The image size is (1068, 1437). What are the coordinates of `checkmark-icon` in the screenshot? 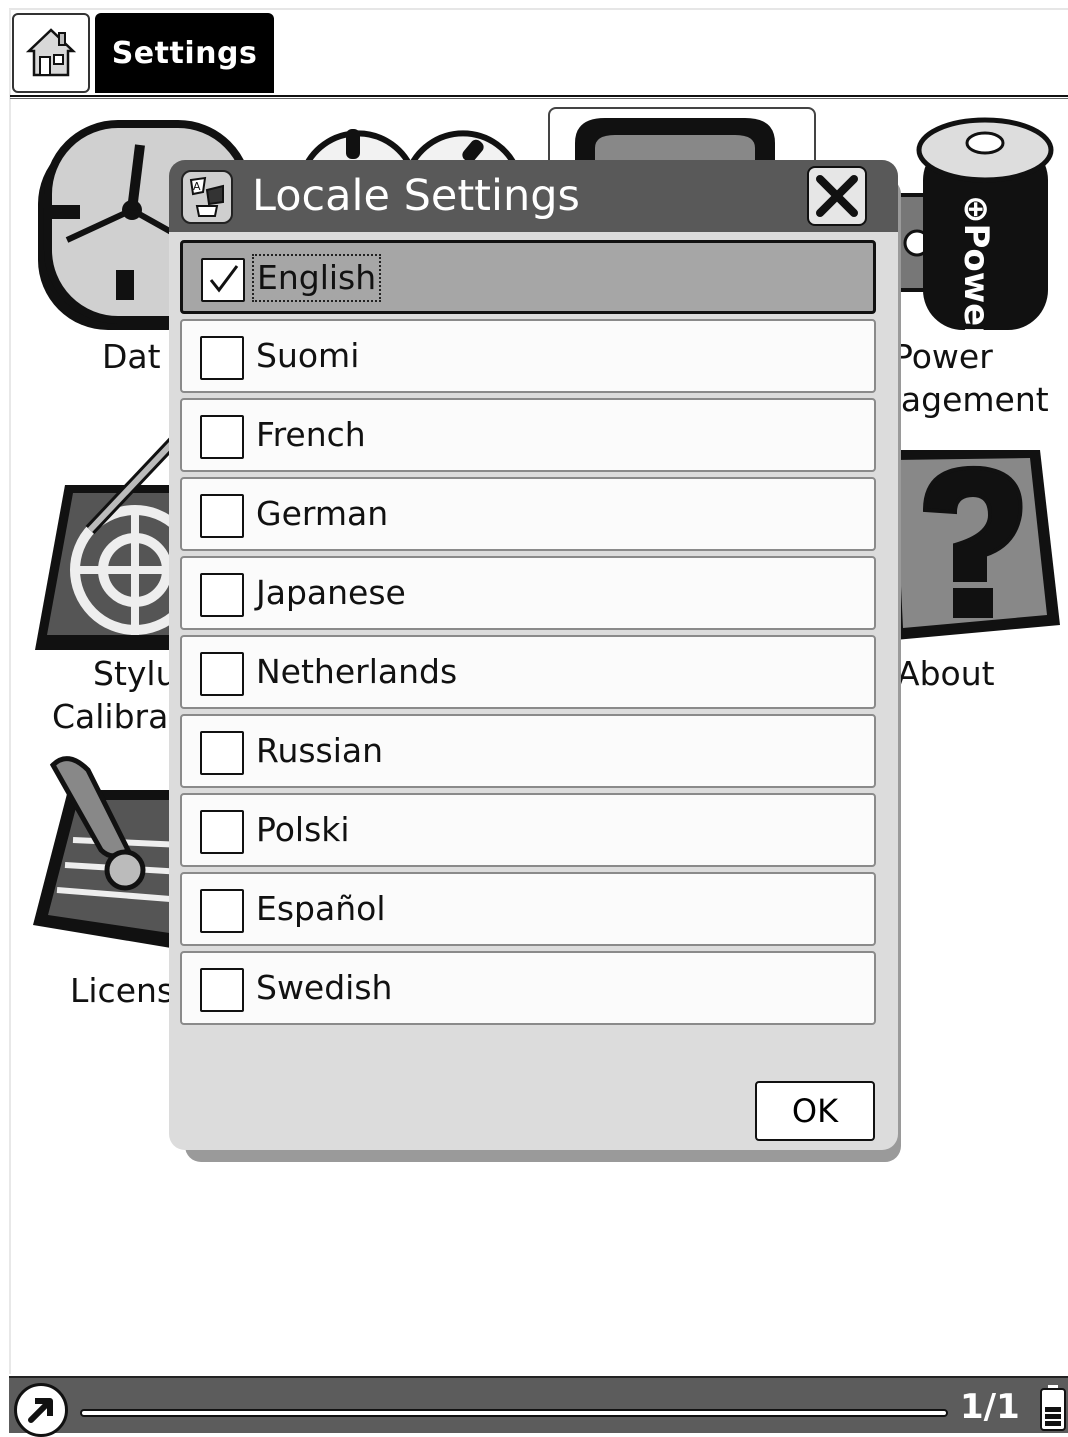 It's located at (224, 279).